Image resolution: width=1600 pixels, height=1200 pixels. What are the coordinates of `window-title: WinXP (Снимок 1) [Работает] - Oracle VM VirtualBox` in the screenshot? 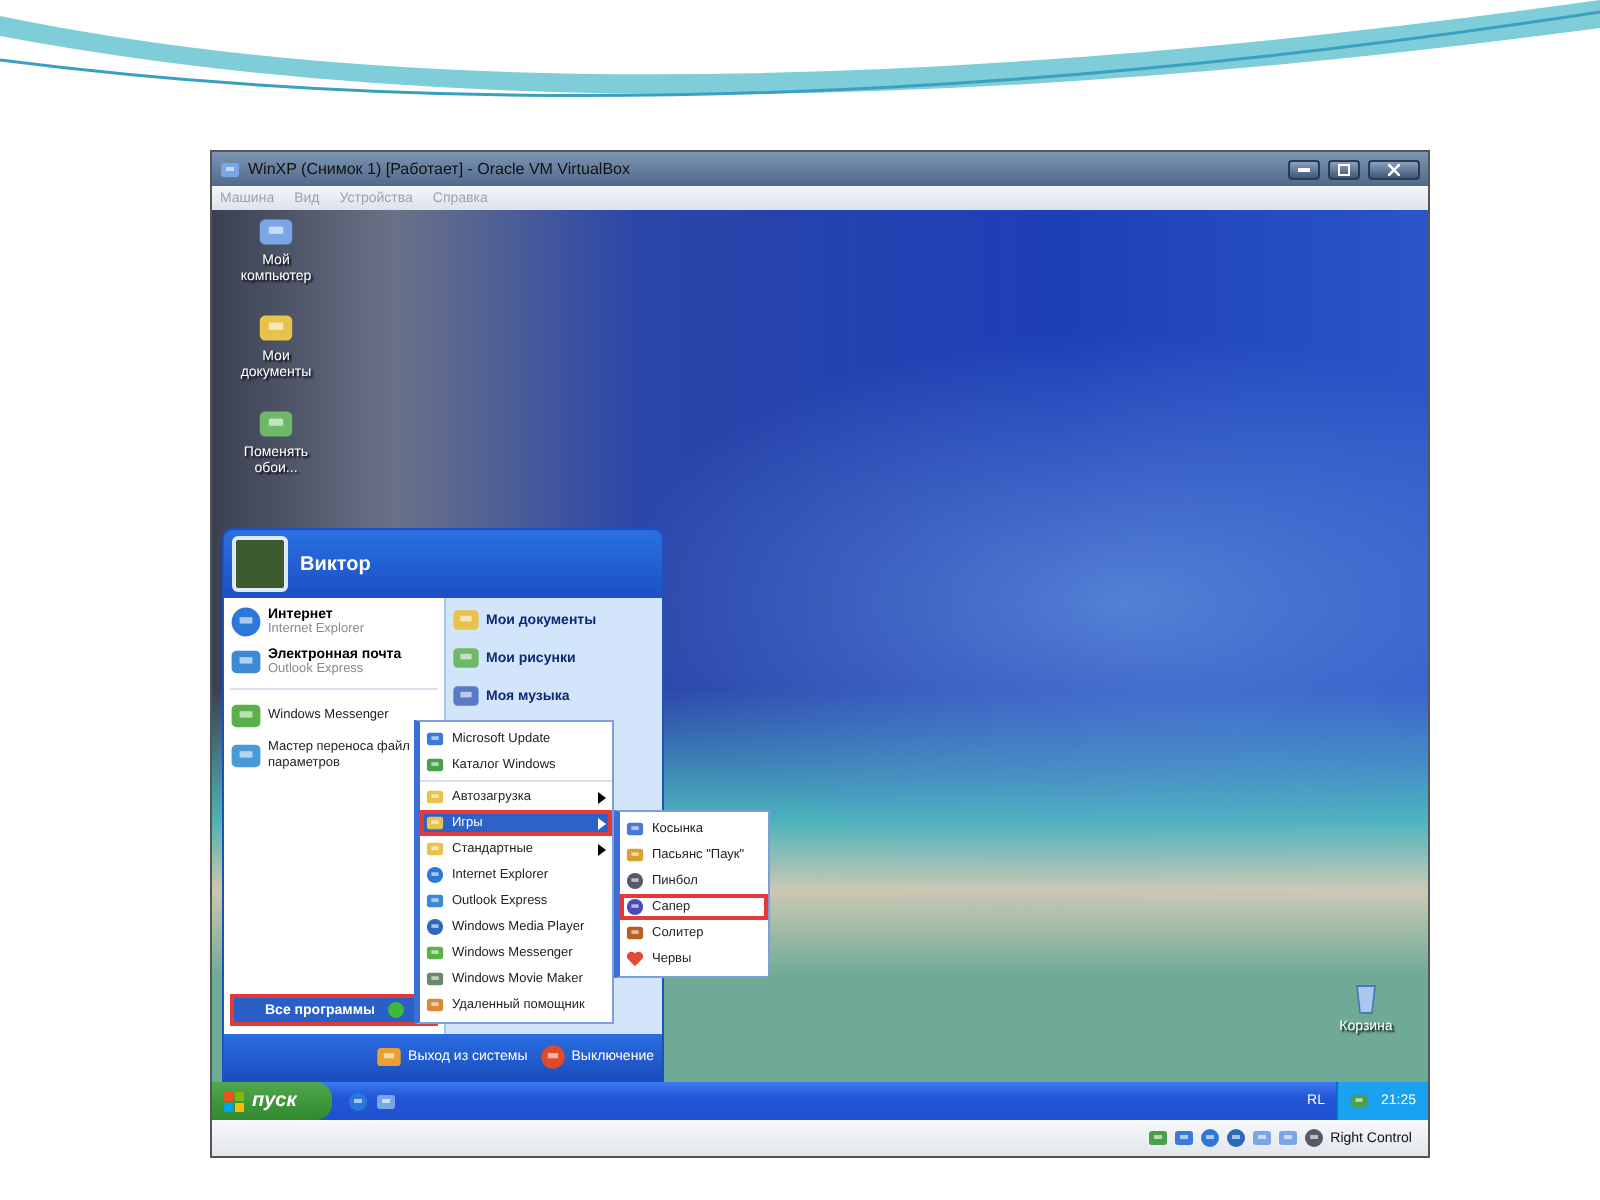 It's located at (440, 169).